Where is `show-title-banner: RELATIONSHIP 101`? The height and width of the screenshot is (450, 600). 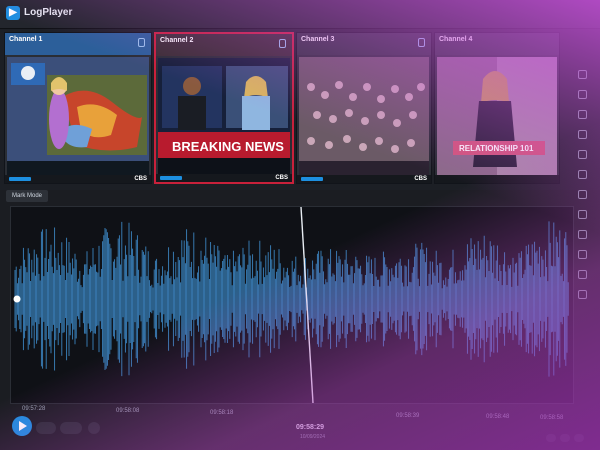 show-title-banner: RELATIONSHIP 101 is located at coordinates (496, 148).